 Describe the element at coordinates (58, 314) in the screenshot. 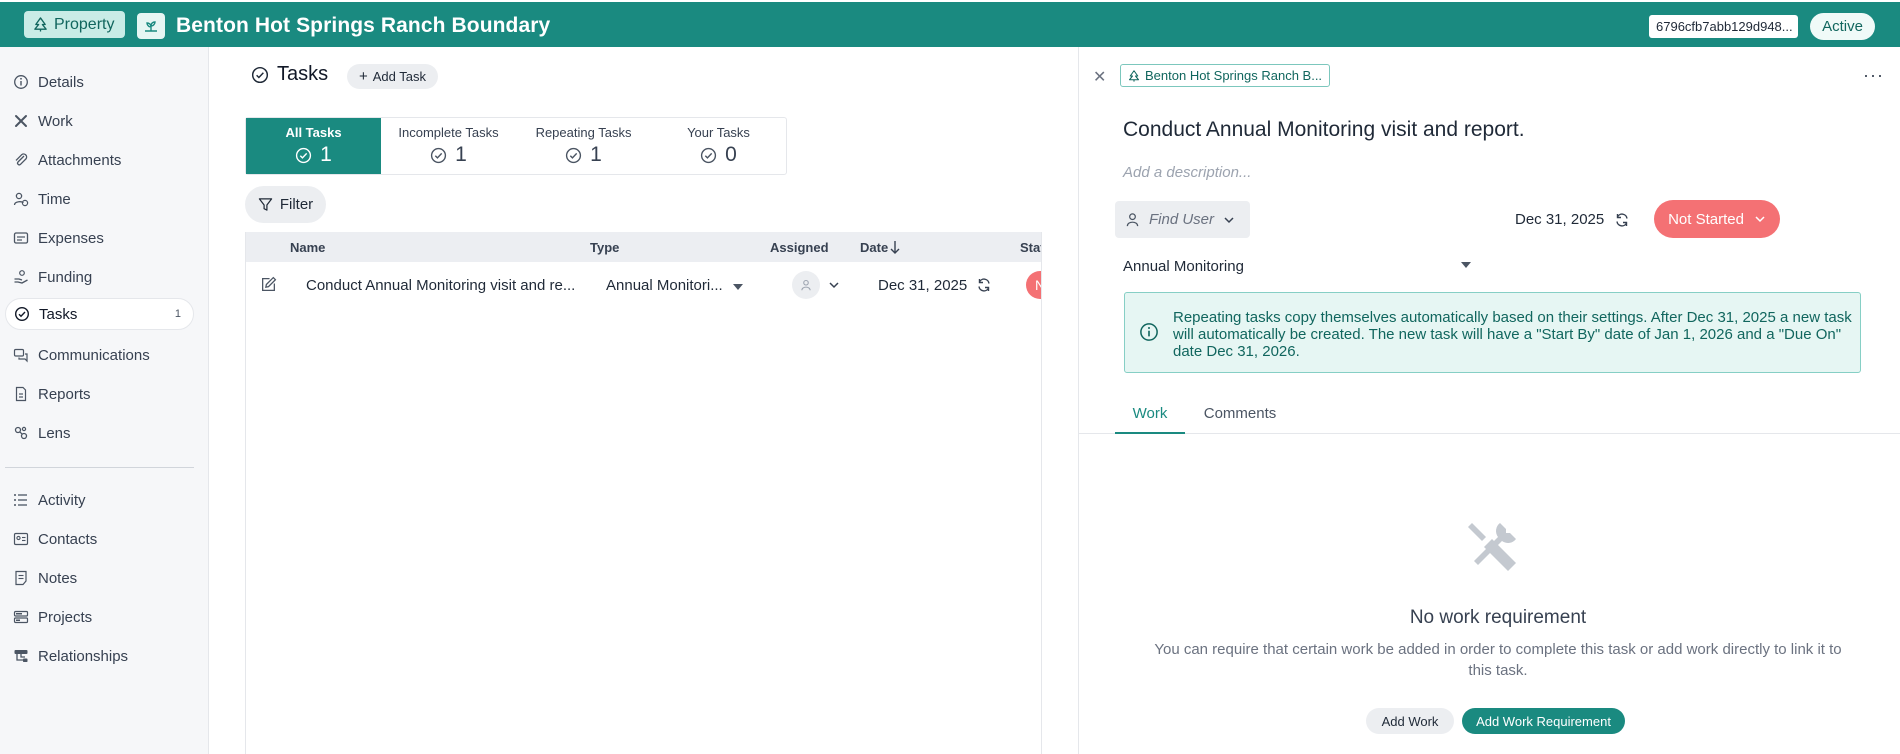

I see `sidebar-item-label: Tasks` at that location.